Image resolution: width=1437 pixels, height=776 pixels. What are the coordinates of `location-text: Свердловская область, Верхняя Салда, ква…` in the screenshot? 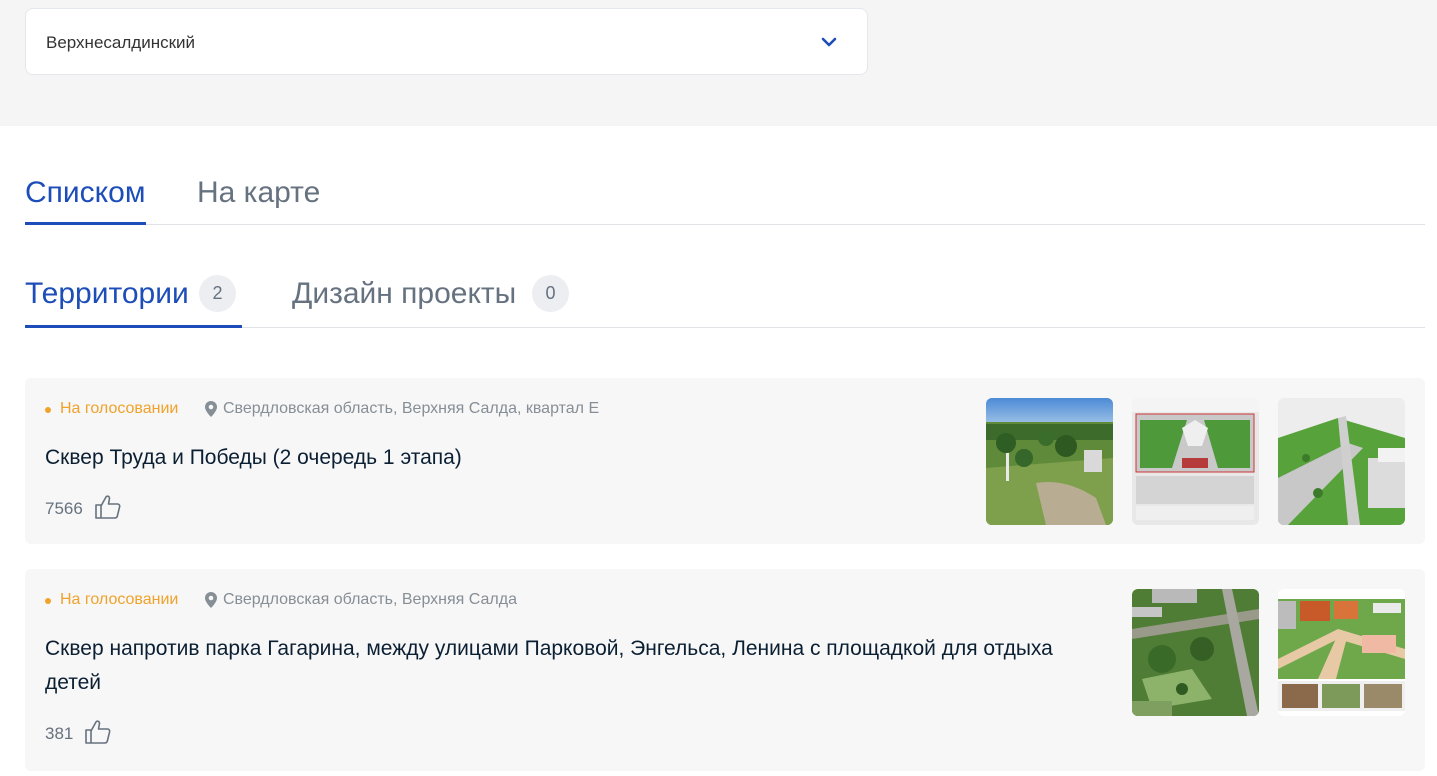 It's located at (411, 408).